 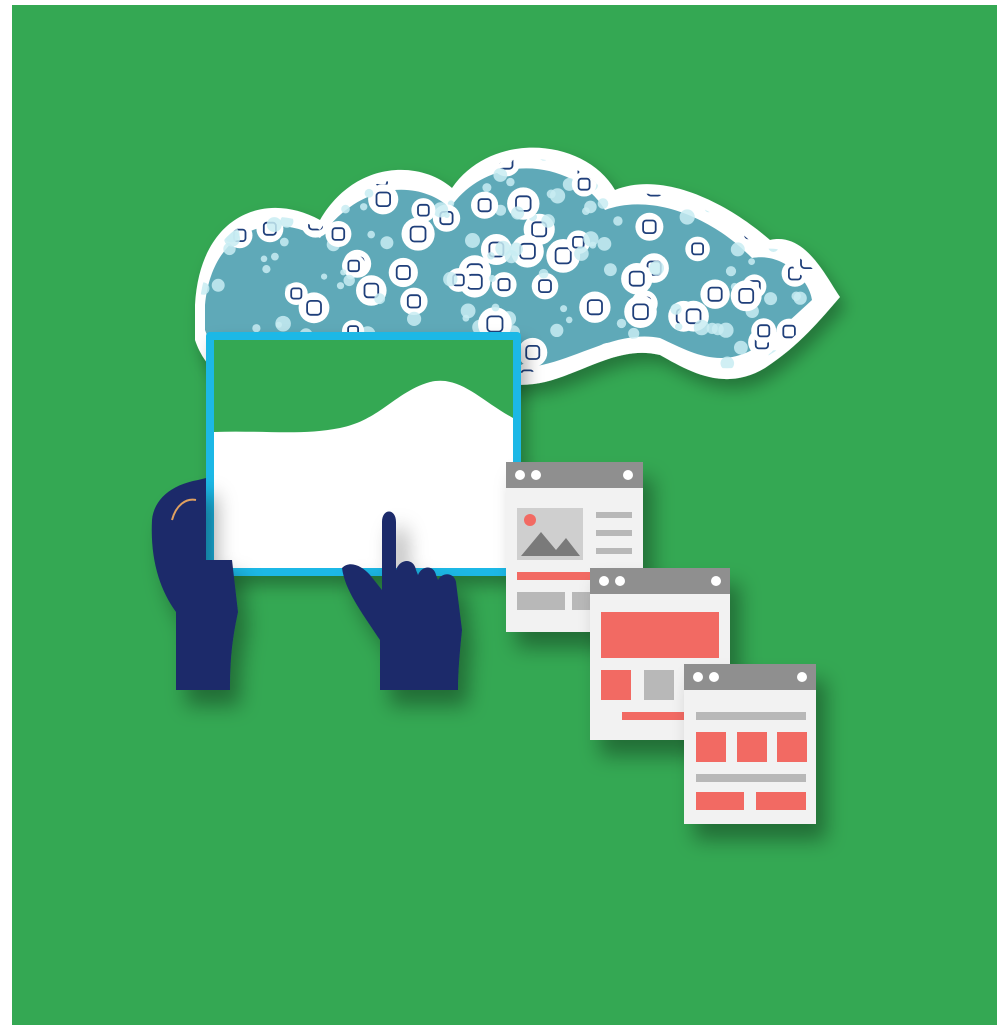 I want to click on folder-icon, so click(x=485, y=205).